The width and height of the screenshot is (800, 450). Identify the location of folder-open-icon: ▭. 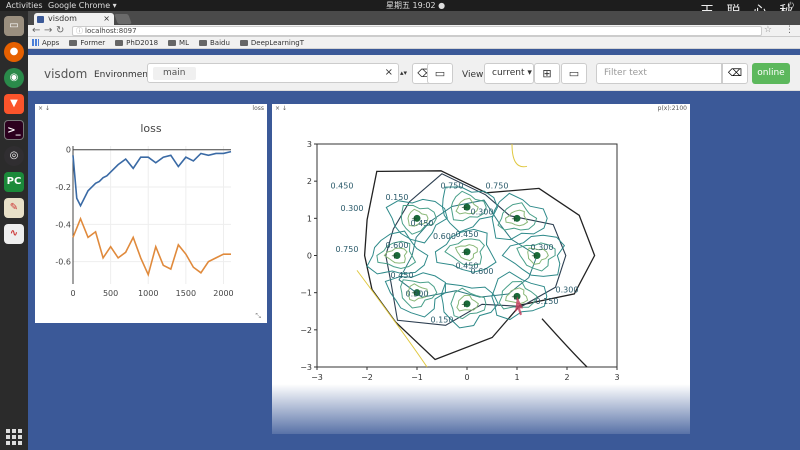
(574, 73).